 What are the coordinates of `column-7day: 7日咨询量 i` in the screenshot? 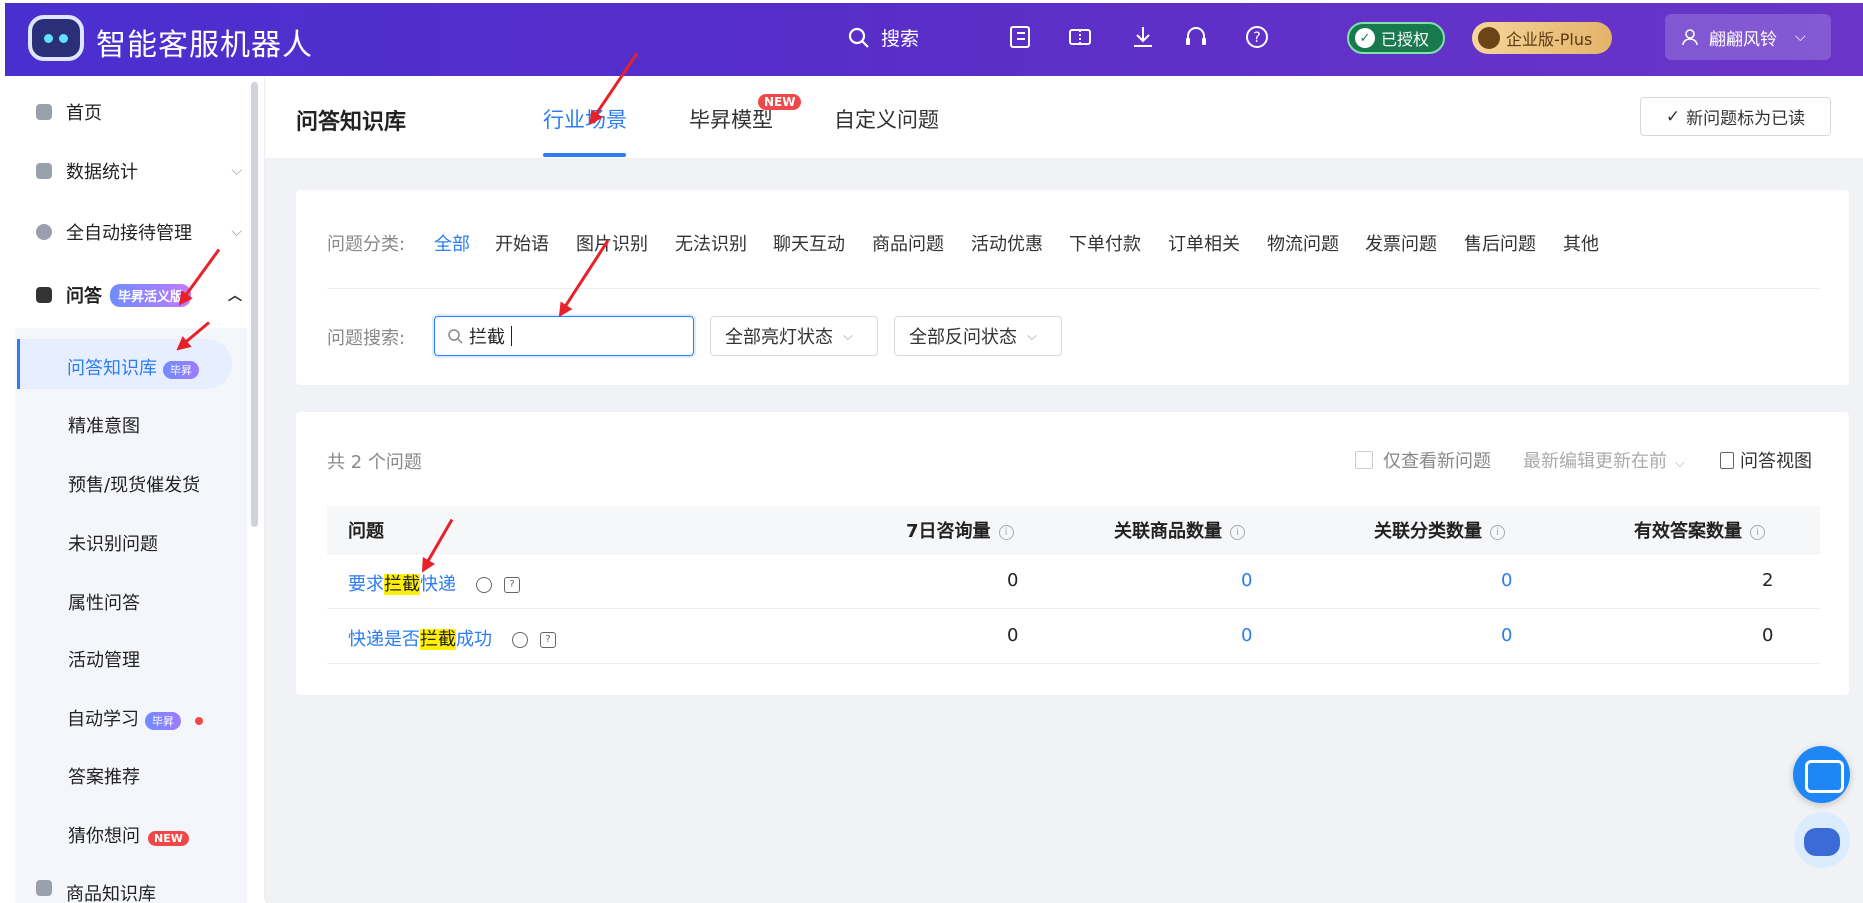 It's located at (960, 530).